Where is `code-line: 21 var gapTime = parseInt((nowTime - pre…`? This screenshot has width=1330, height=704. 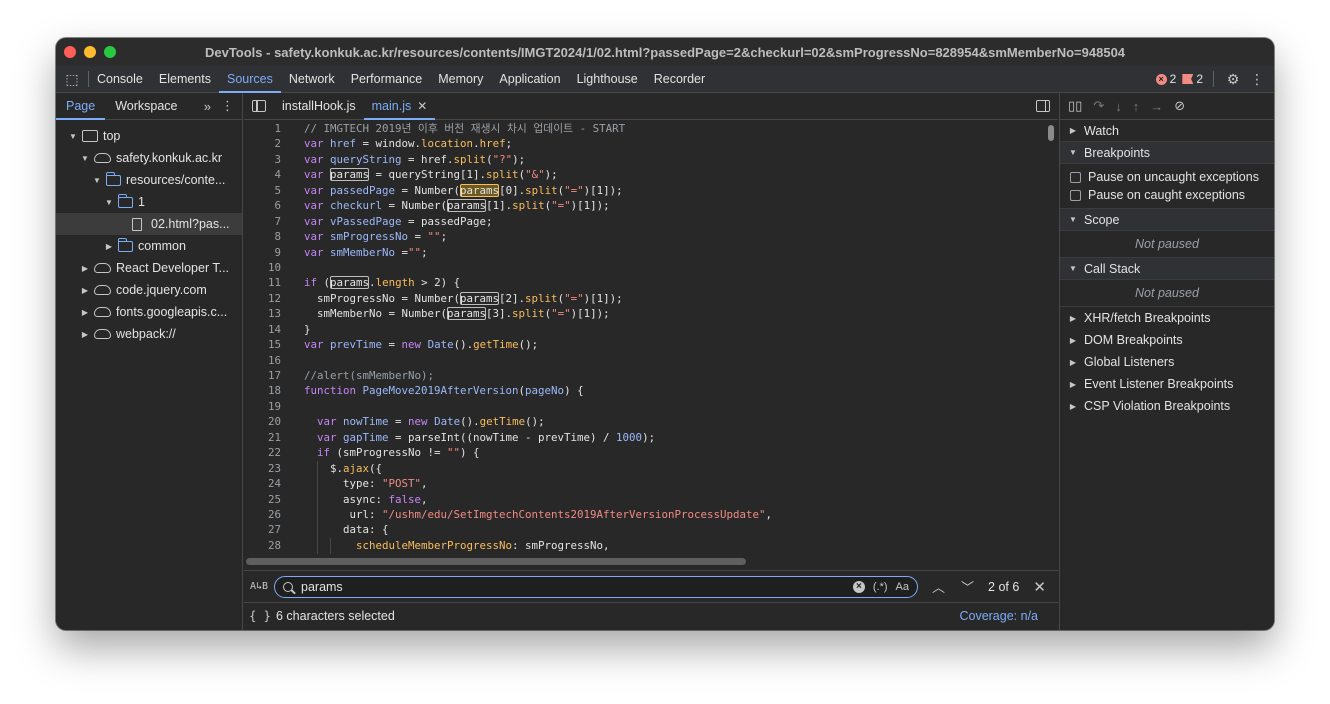
code-line: 21 var gapTime = parseInt((nowTime - pre… is located at coordinates (651, 437).